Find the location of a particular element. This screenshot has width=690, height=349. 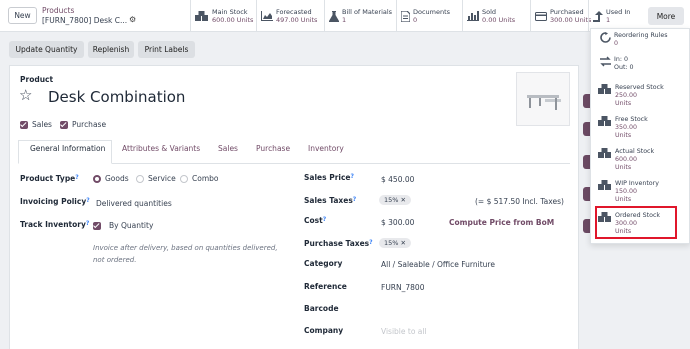

star-icon: ☆ is located at coordinates (25, 95).